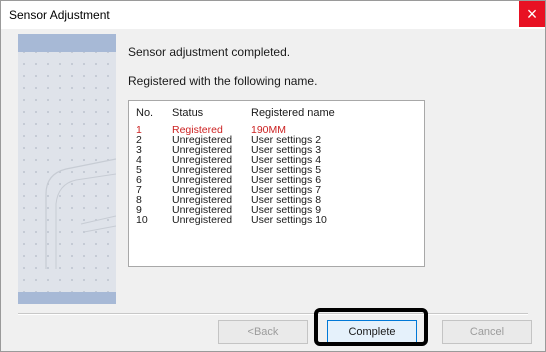  I want to click on close-icon: ×, so click(532, 14).